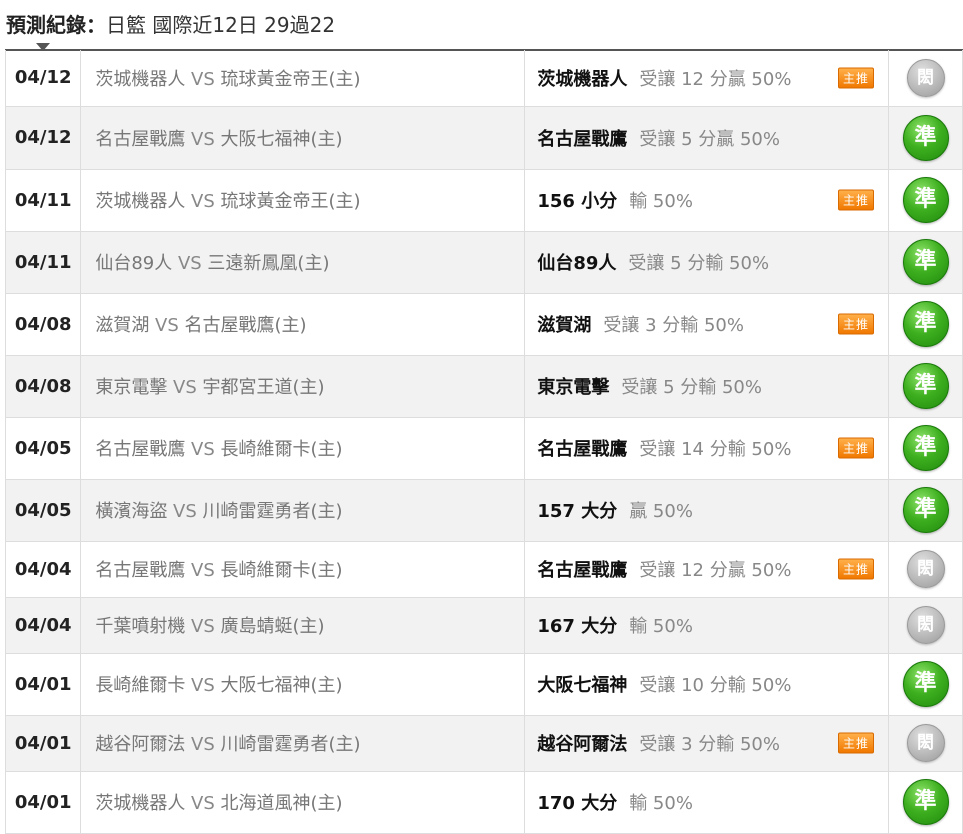 Image resolution: width=963 pixels, height=834 pixels. I want to click on table-row: 04/11 仙台89人 VS 三遠新鳳凰(主) 仙台89人 受讓 5 分輸 50% 準, so click(483, 262).